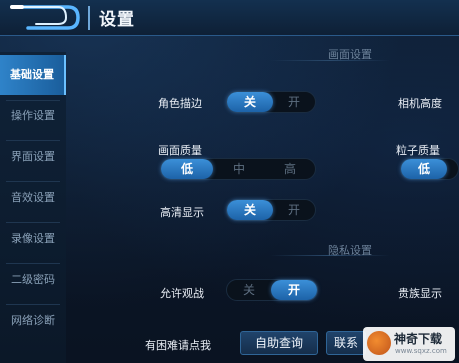 This screenshot has width=459, height=363. Describe the element at coordinates (294, 210) in the screenshot. I see `hd-on-option: 开` at that location.